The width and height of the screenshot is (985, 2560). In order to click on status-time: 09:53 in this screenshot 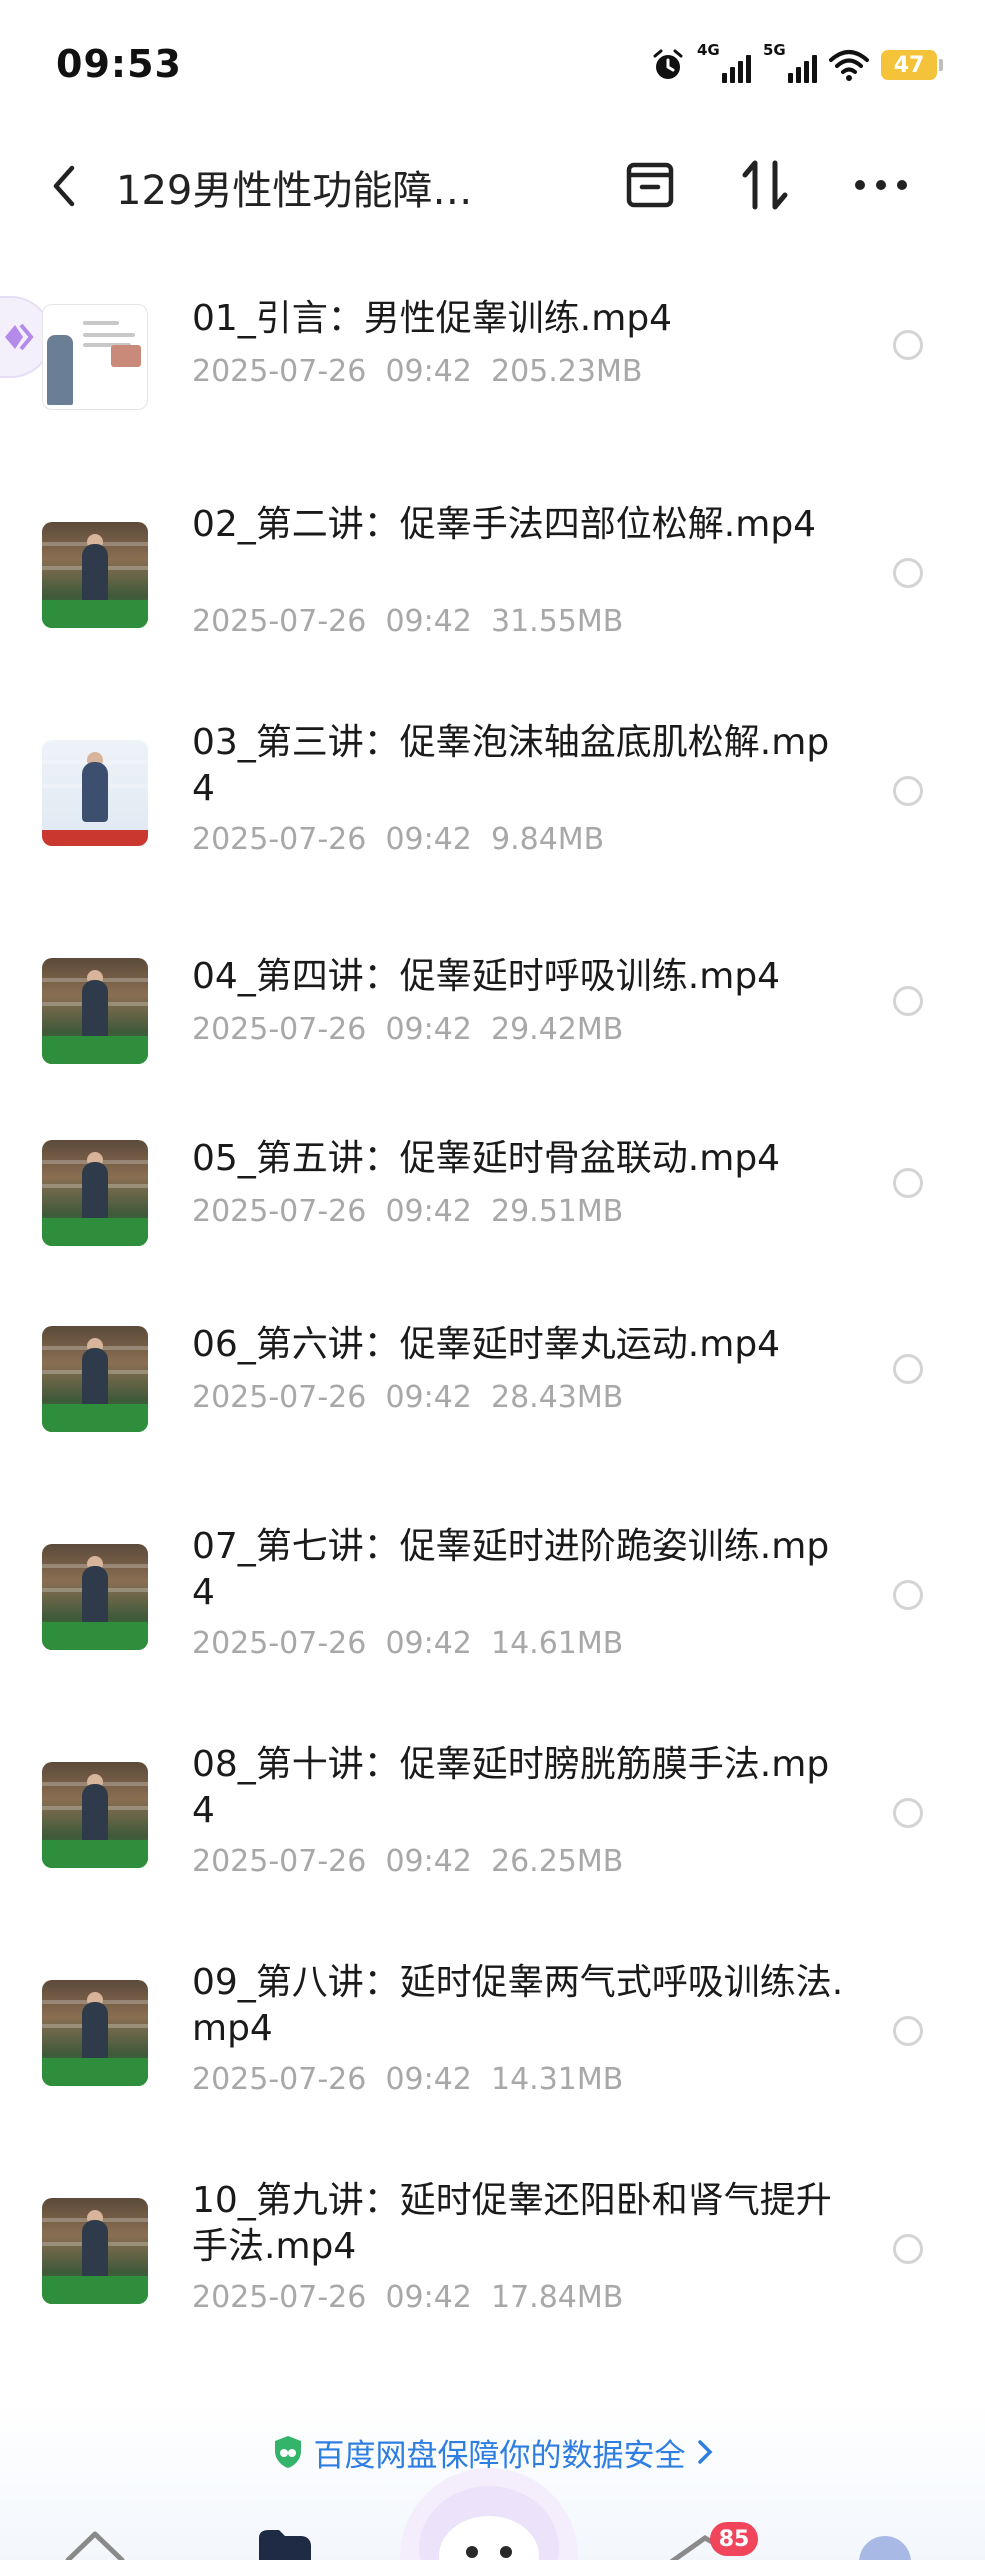, I will do `click(119, 64)`.